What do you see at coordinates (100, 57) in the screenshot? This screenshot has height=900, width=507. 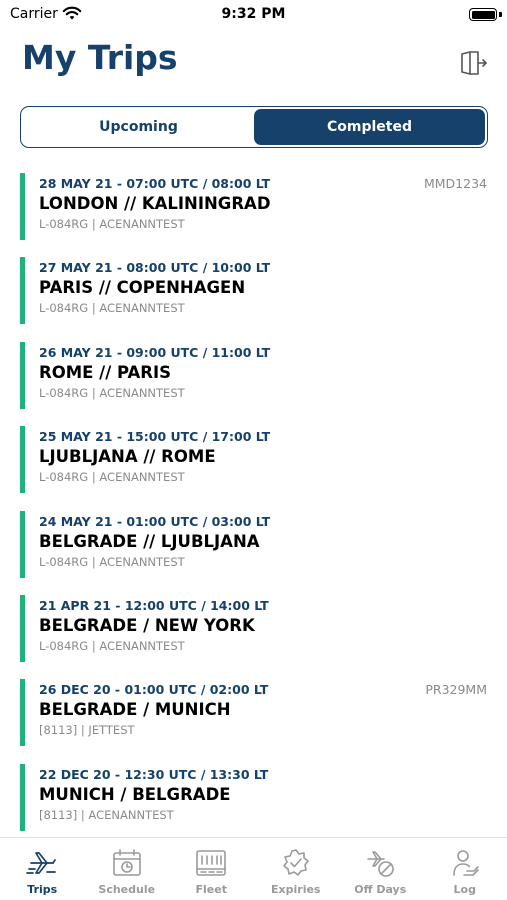 I see `page-title: My Trips` at bounding box center [100, 57].